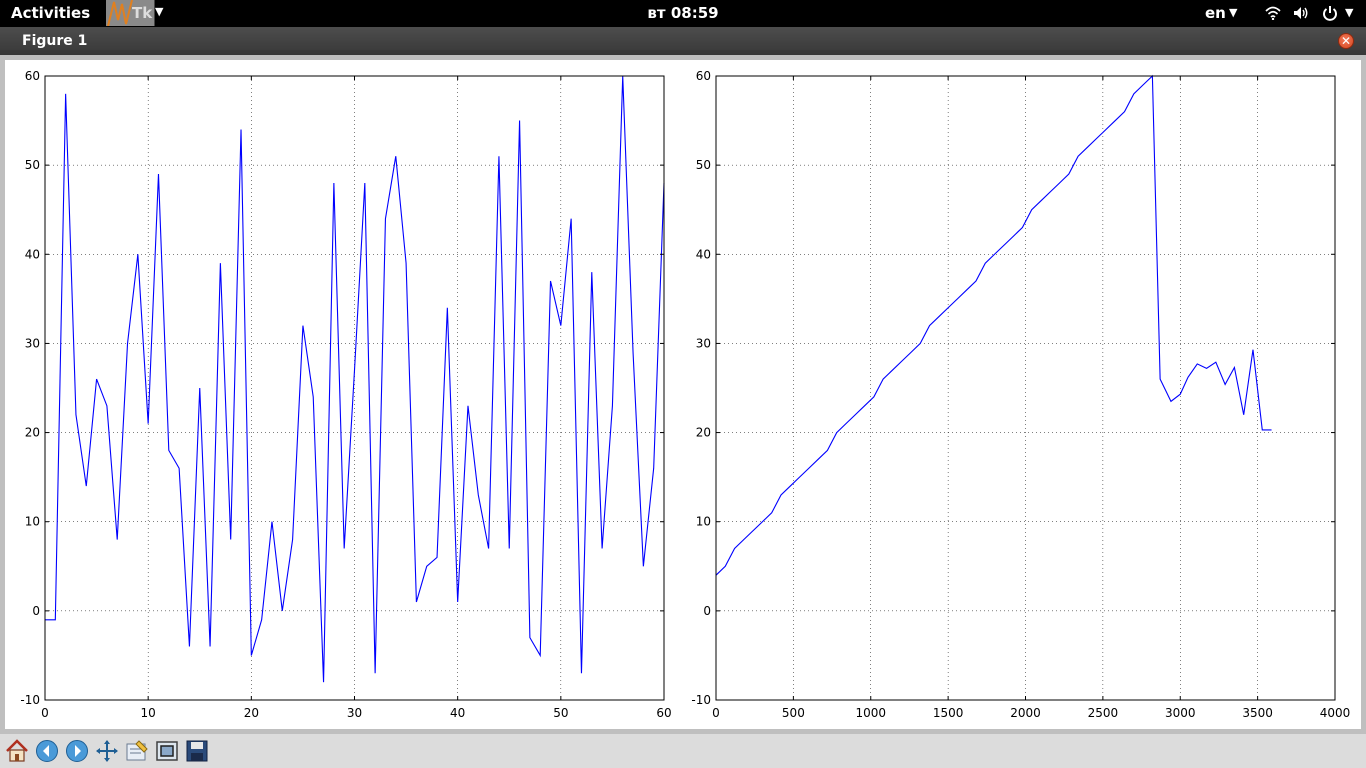 This screenshot has height=768, width=1366. I want to click on x-tick-label: 50, so click(560, 713).